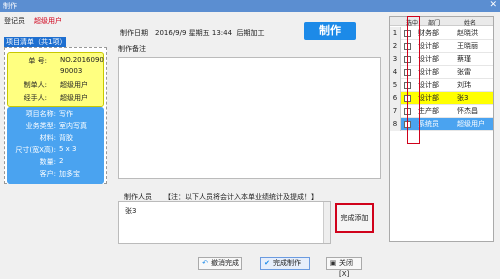  What do you see at coordinates (428, 124) in the screenshot?
I see `row-dept: 系统员` at bounding box center [428, 124].